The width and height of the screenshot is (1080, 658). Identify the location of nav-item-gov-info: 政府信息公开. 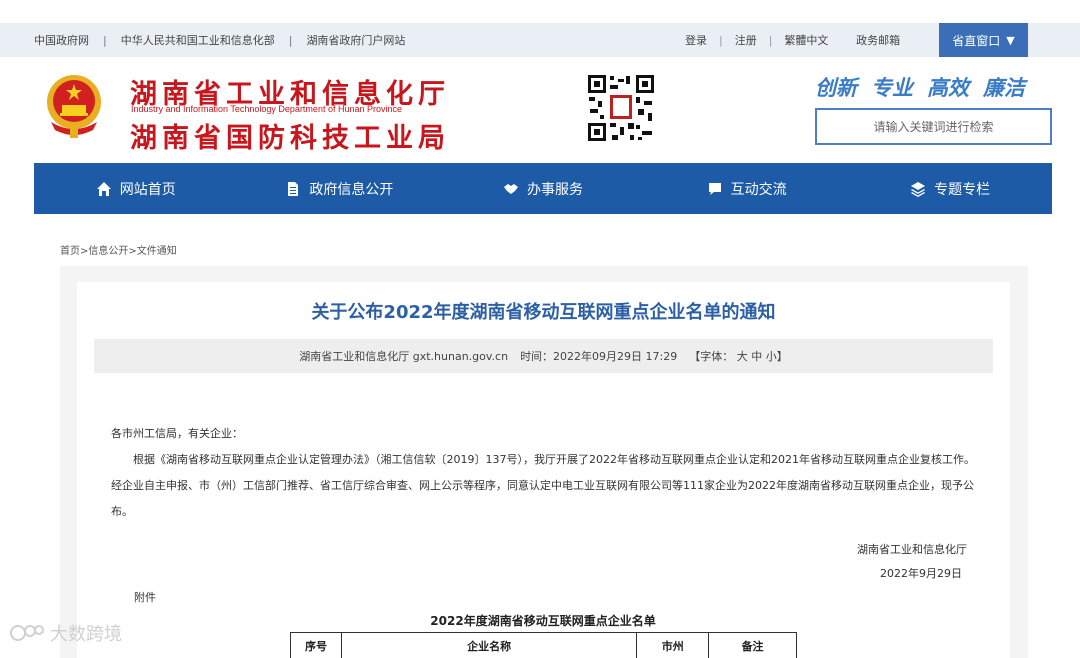
(340, 188).